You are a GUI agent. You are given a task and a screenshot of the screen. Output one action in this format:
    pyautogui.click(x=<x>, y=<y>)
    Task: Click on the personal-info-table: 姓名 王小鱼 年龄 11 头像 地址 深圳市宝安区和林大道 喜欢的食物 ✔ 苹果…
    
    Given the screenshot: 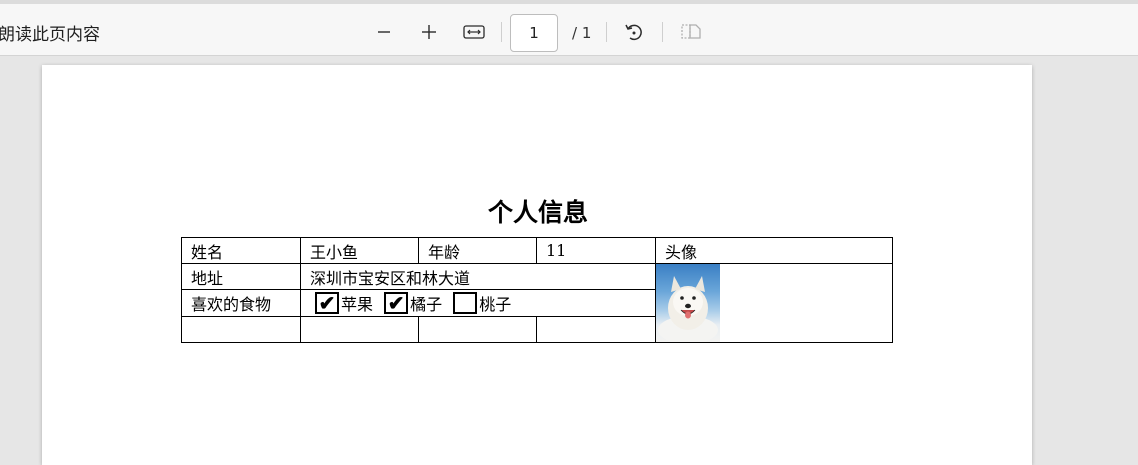 What is the action you would take?
    pyautogui.click(x=537, y=290)
    